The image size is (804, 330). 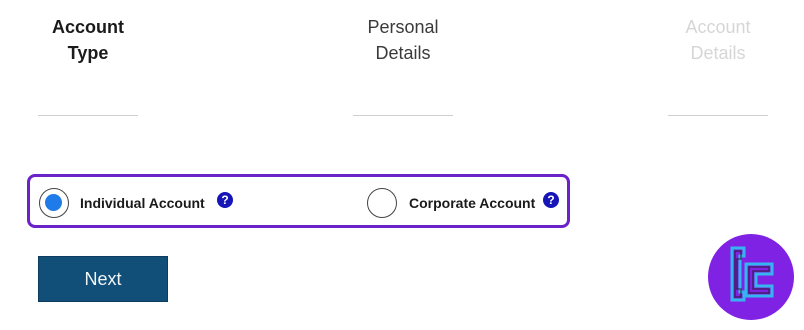 What do you see at coordinates (54, 203) in the screenshot?
I see `individual-account-radio` at bounding box center [54, 203].